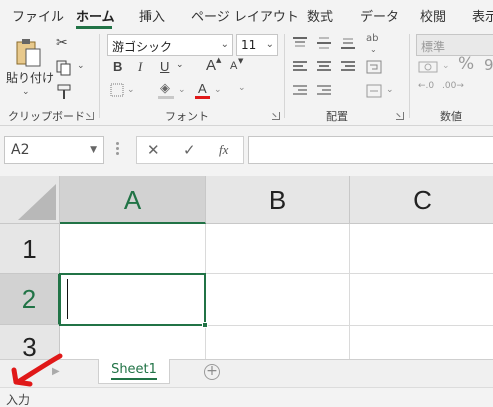 This screenshot has height=407, width=493. I want to click on grow-font-icon: ▲, so click(219, 60).